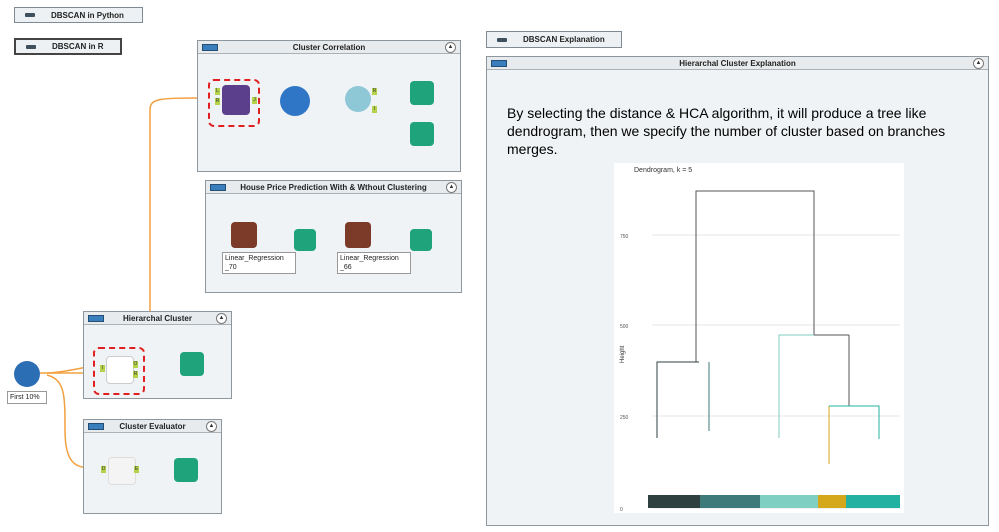 This screenshot has width=999, height=532. I want to click on anchor-d: D, so click(103, 469).